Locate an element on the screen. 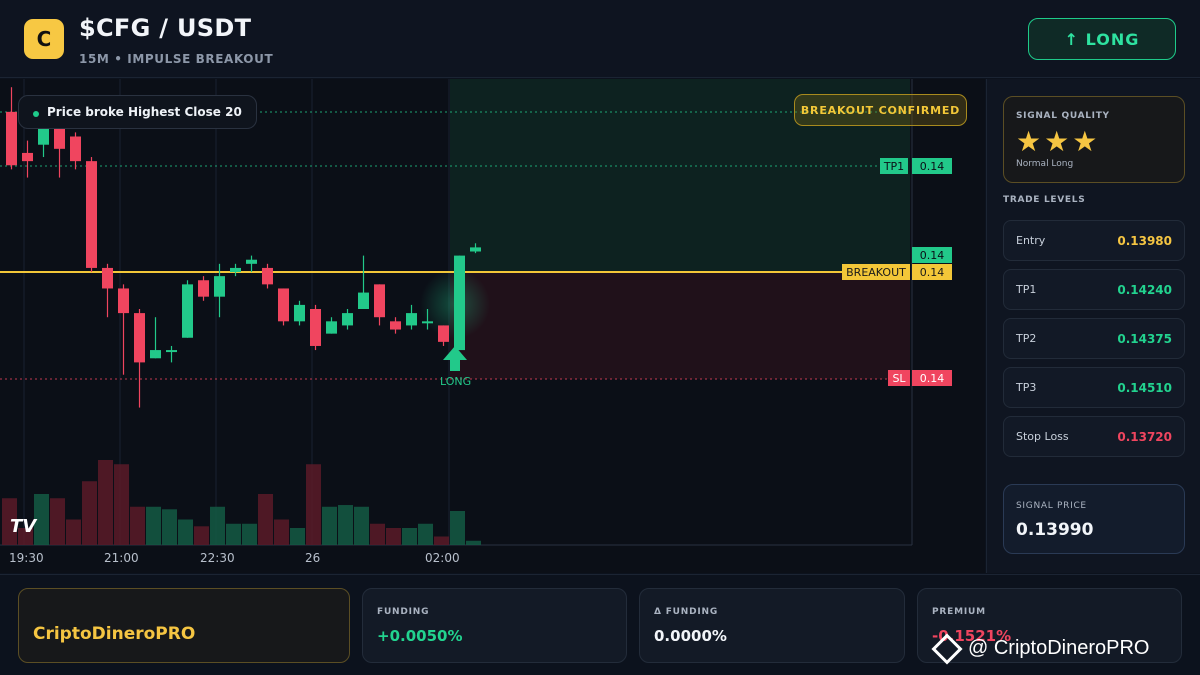 The image size is (1200, 675). level-value: 0.13980 is located at coordinates (1144, 241).